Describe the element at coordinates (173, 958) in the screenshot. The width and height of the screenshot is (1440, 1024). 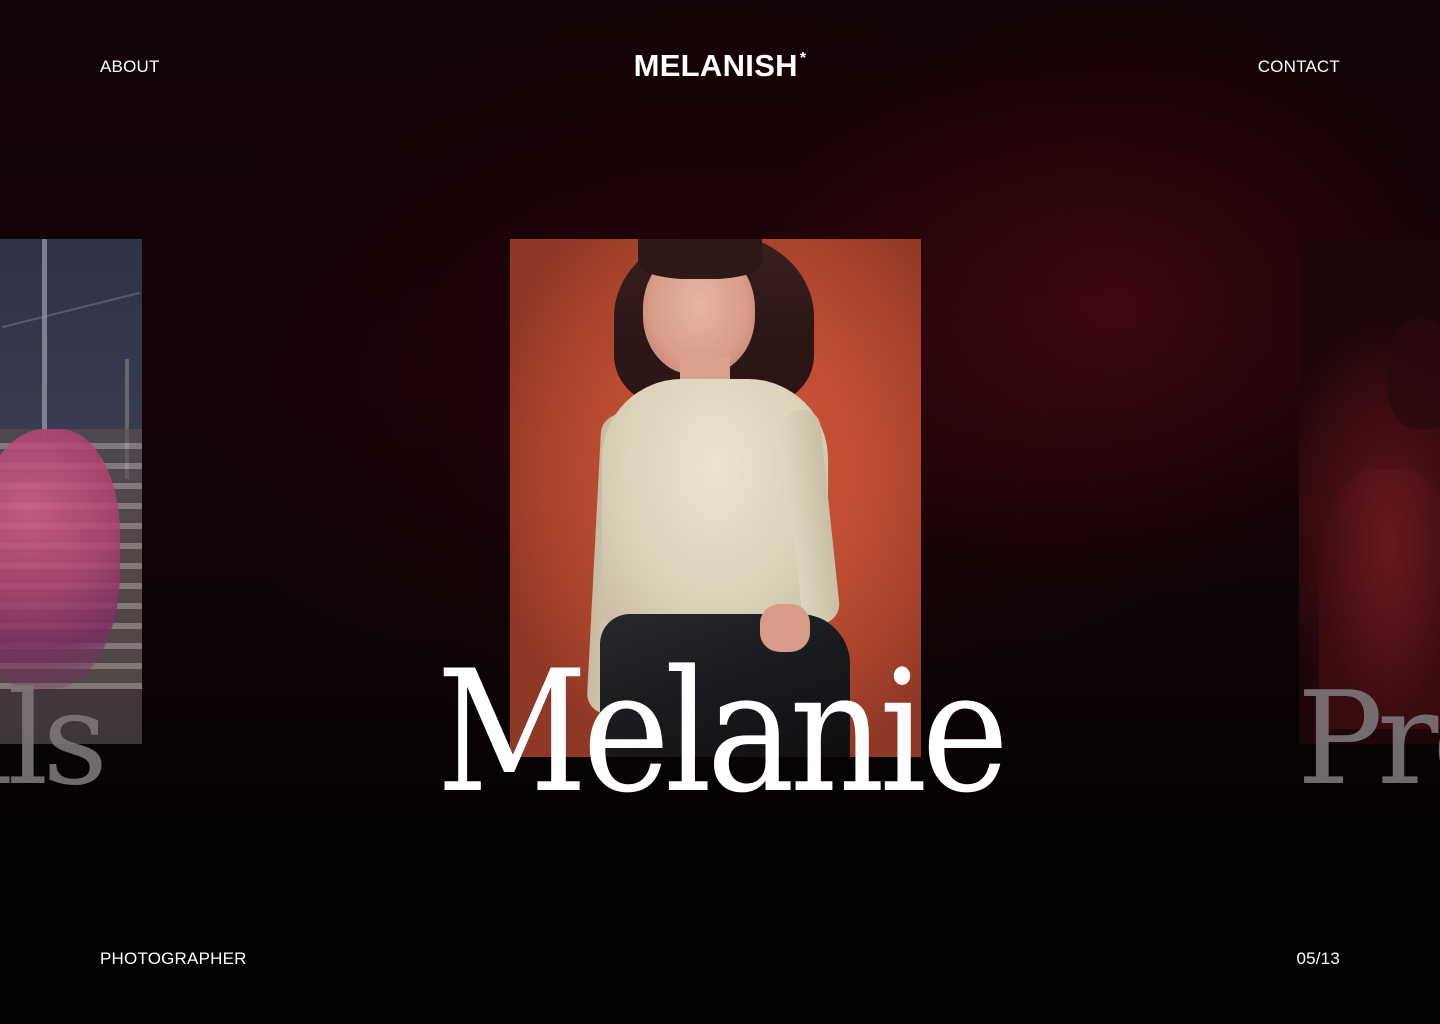
I see `role-label: PHOTOGRAPHER` at that location.